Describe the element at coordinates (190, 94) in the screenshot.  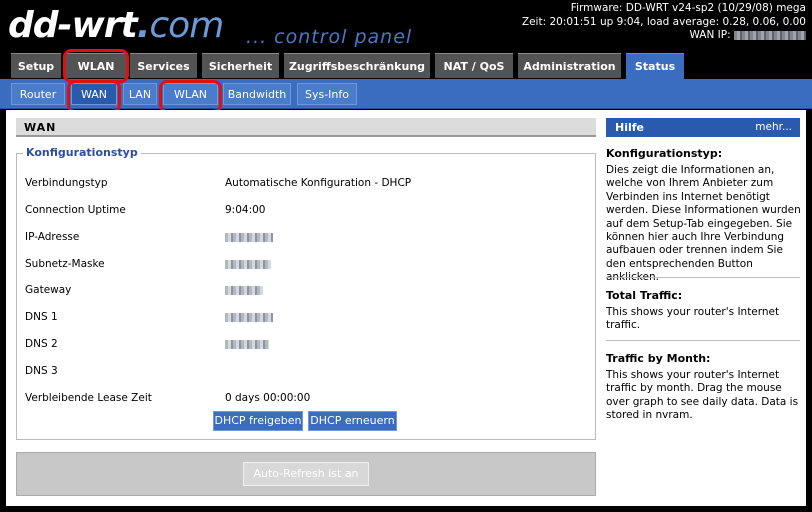
I see `subtab-wlan: WLAN` at that location.